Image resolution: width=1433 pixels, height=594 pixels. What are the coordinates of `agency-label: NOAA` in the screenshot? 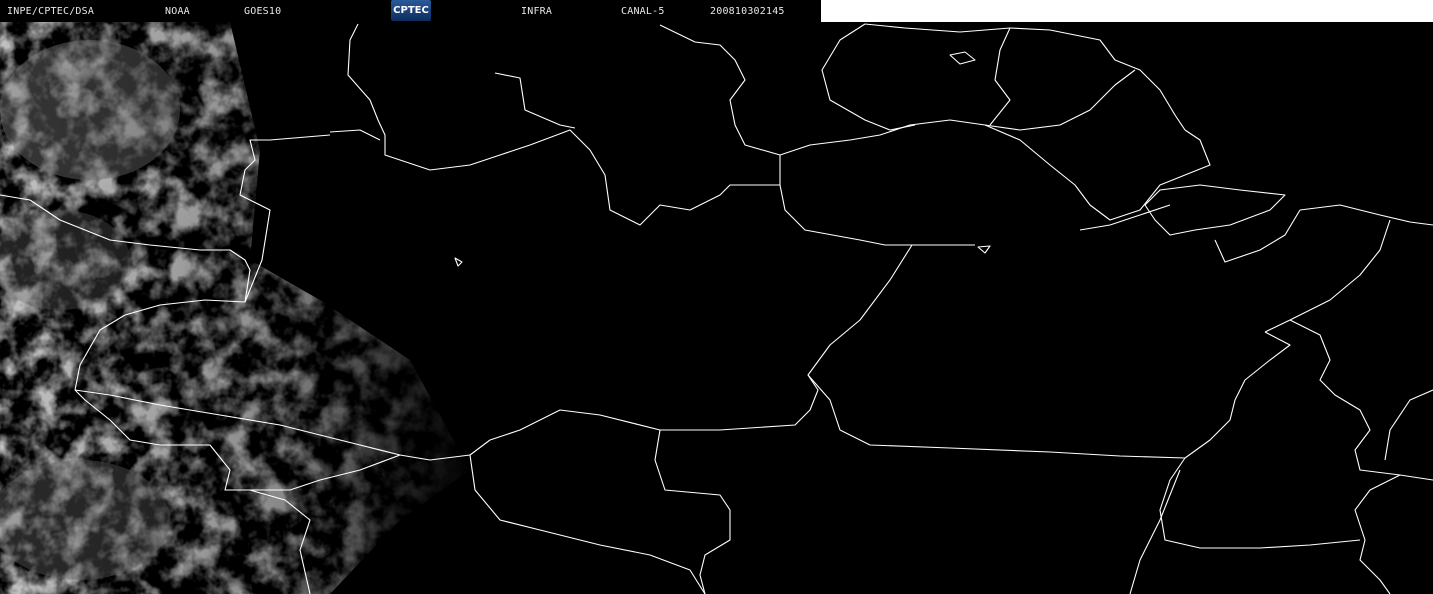 It's located at (177, 11).